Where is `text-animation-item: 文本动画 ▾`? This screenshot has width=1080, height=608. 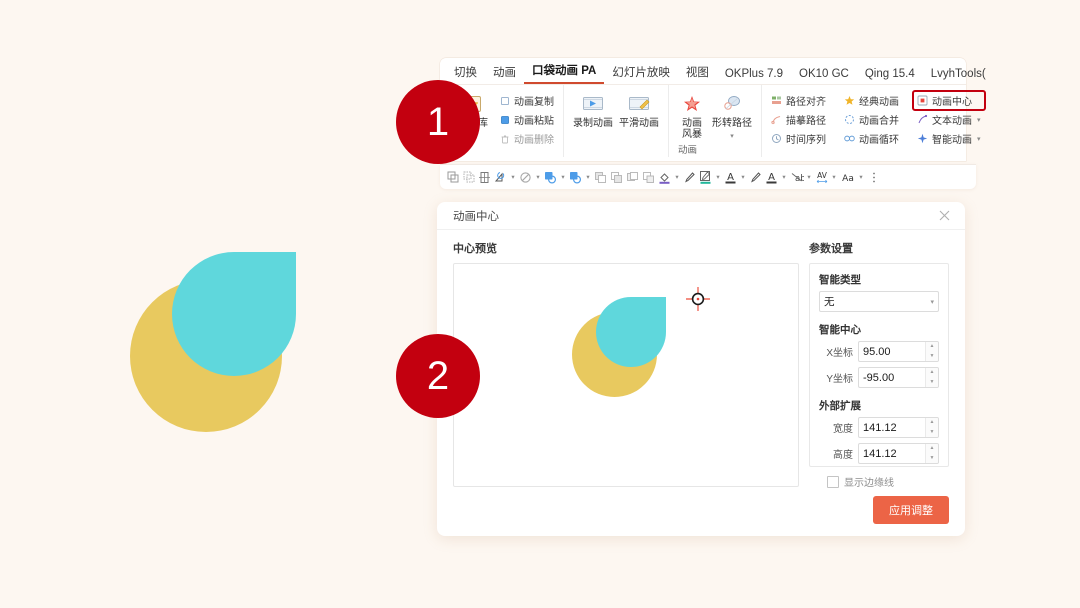
text-animation-item: 文本动画 ▾ is located at coordinates (949, 119).